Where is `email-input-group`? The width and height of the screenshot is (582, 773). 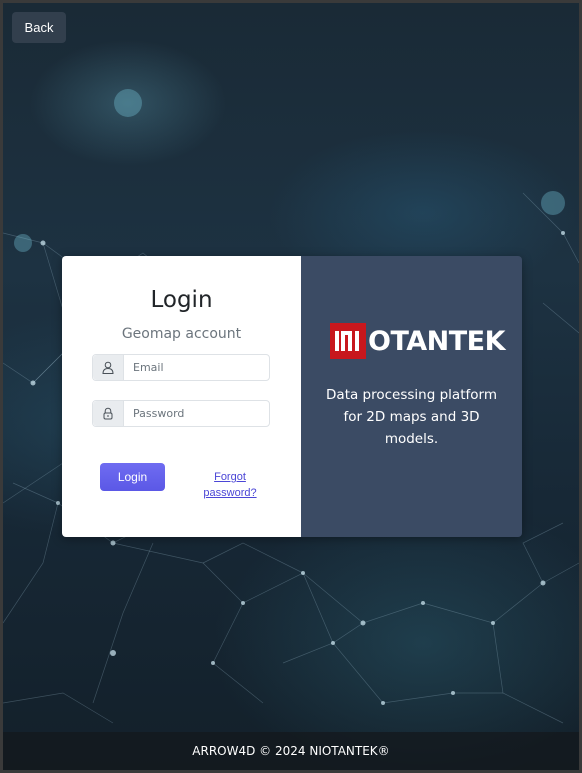 email-input-group is located at coordinates (181, 367).